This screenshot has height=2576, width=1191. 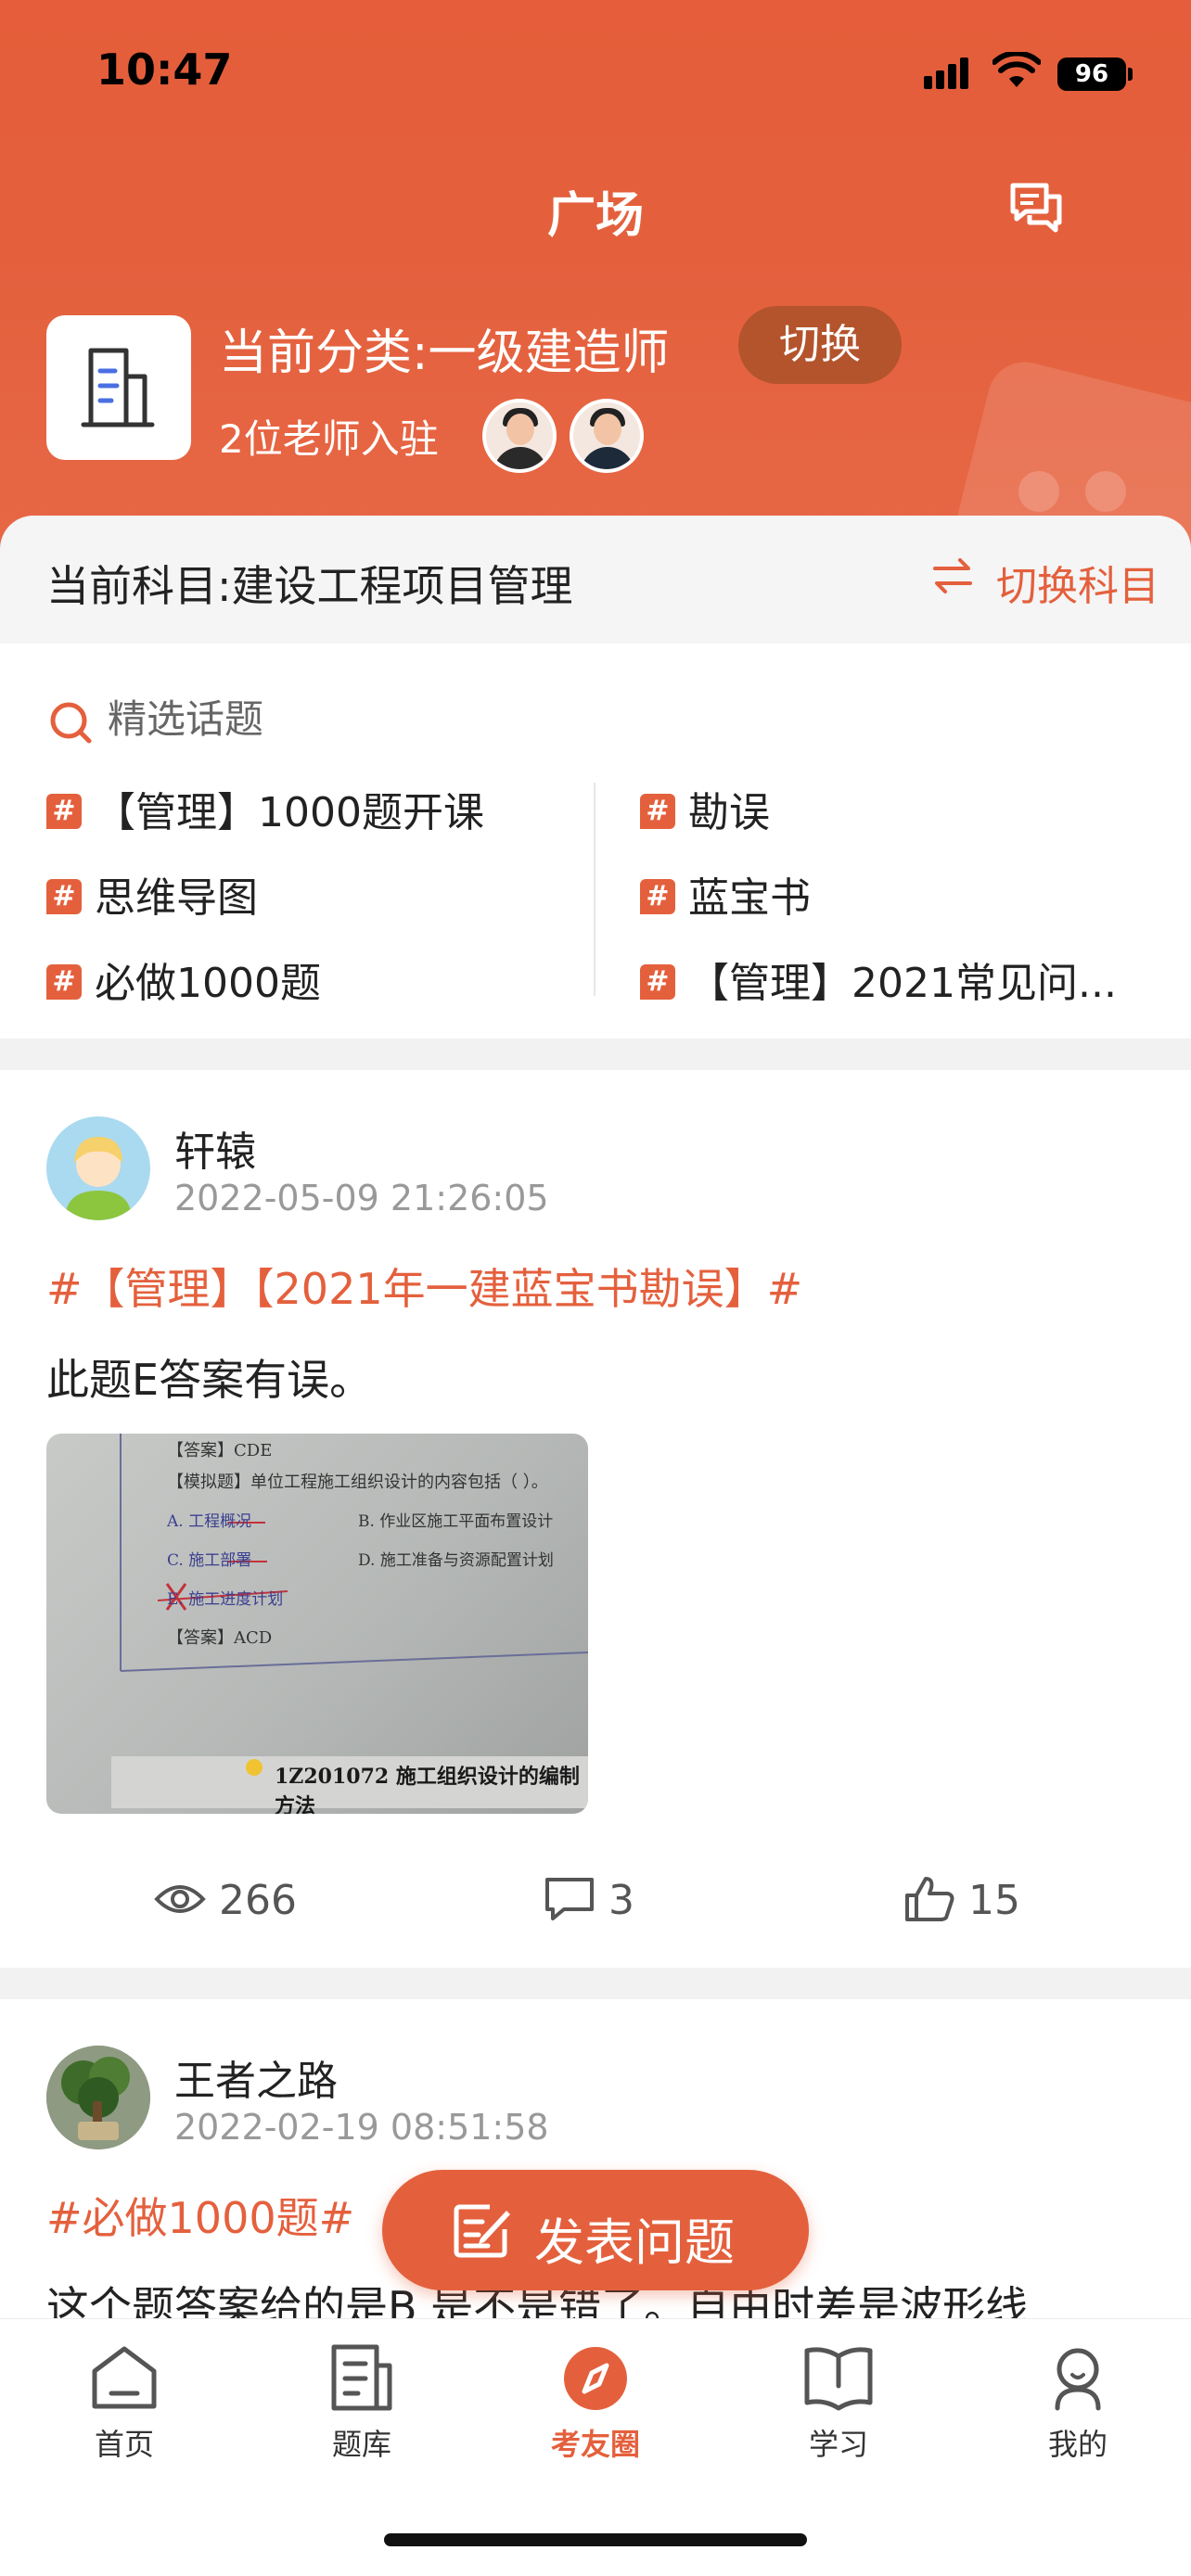 I want to click on tab-study: 学习, so click(x=838, y=2404).